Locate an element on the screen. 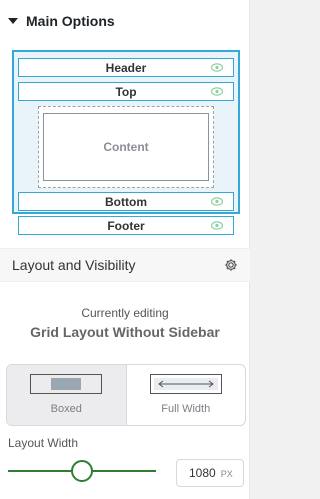  boxed-option-label: Boxed is located at coordinates (66, 409).